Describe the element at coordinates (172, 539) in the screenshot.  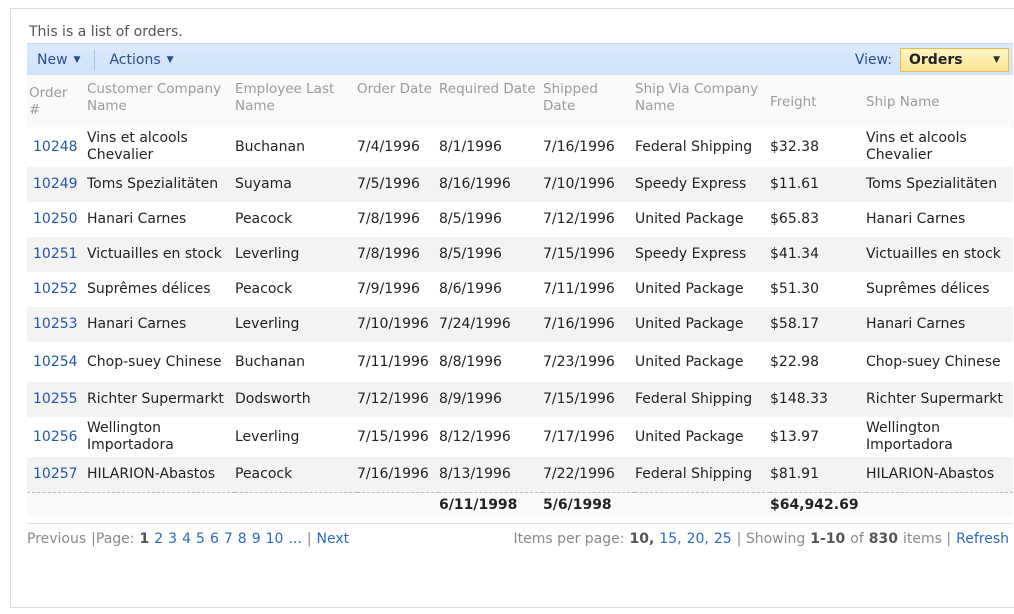
I see `page-link-3: 3` at that location.